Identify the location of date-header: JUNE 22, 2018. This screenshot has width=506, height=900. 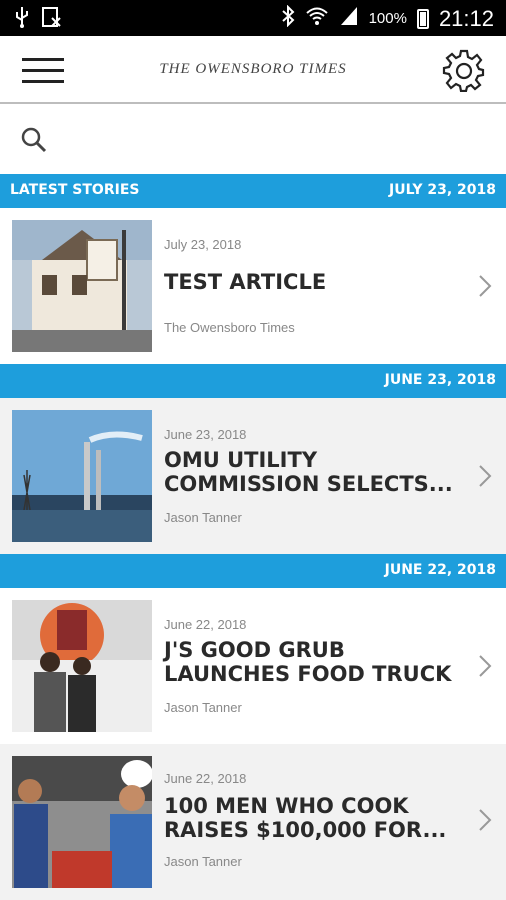
(253, 571).